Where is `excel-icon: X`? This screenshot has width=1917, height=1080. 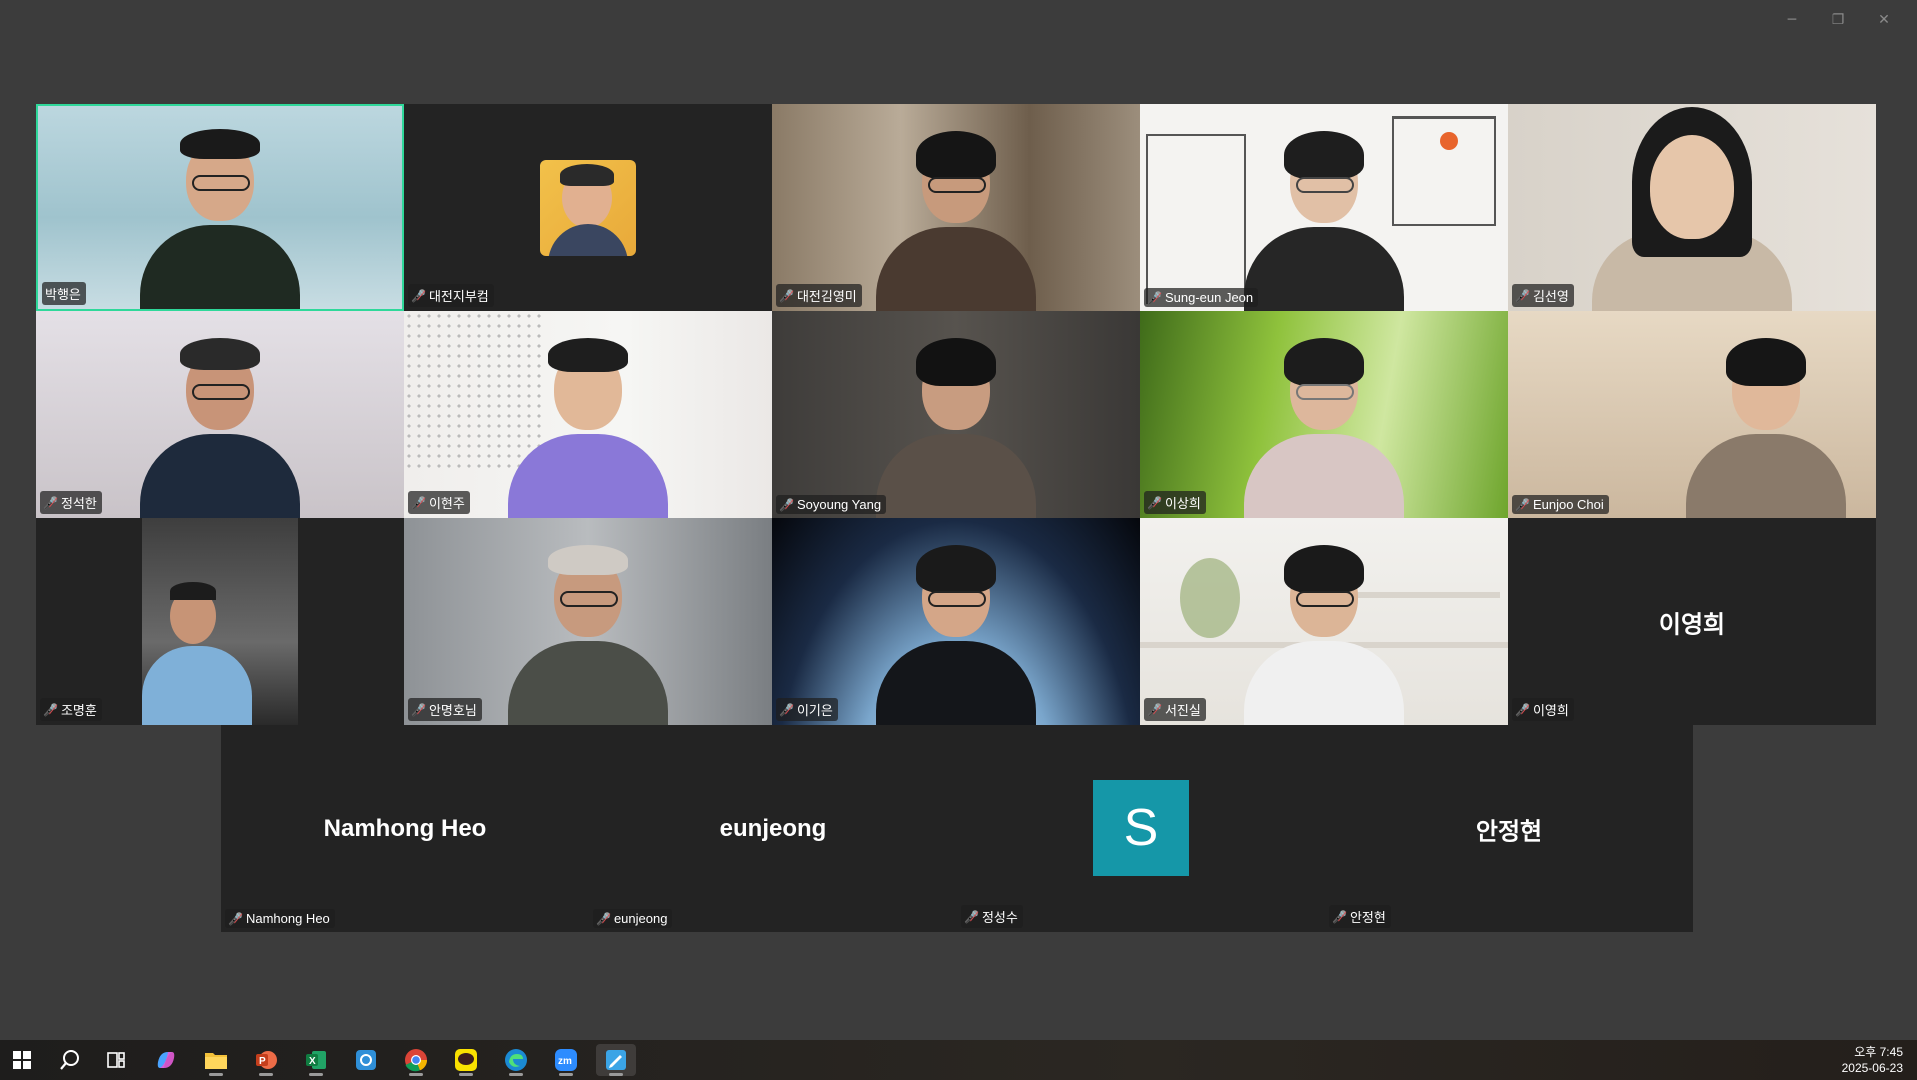
excel-icon: X is located at coordinates (316, 1060).